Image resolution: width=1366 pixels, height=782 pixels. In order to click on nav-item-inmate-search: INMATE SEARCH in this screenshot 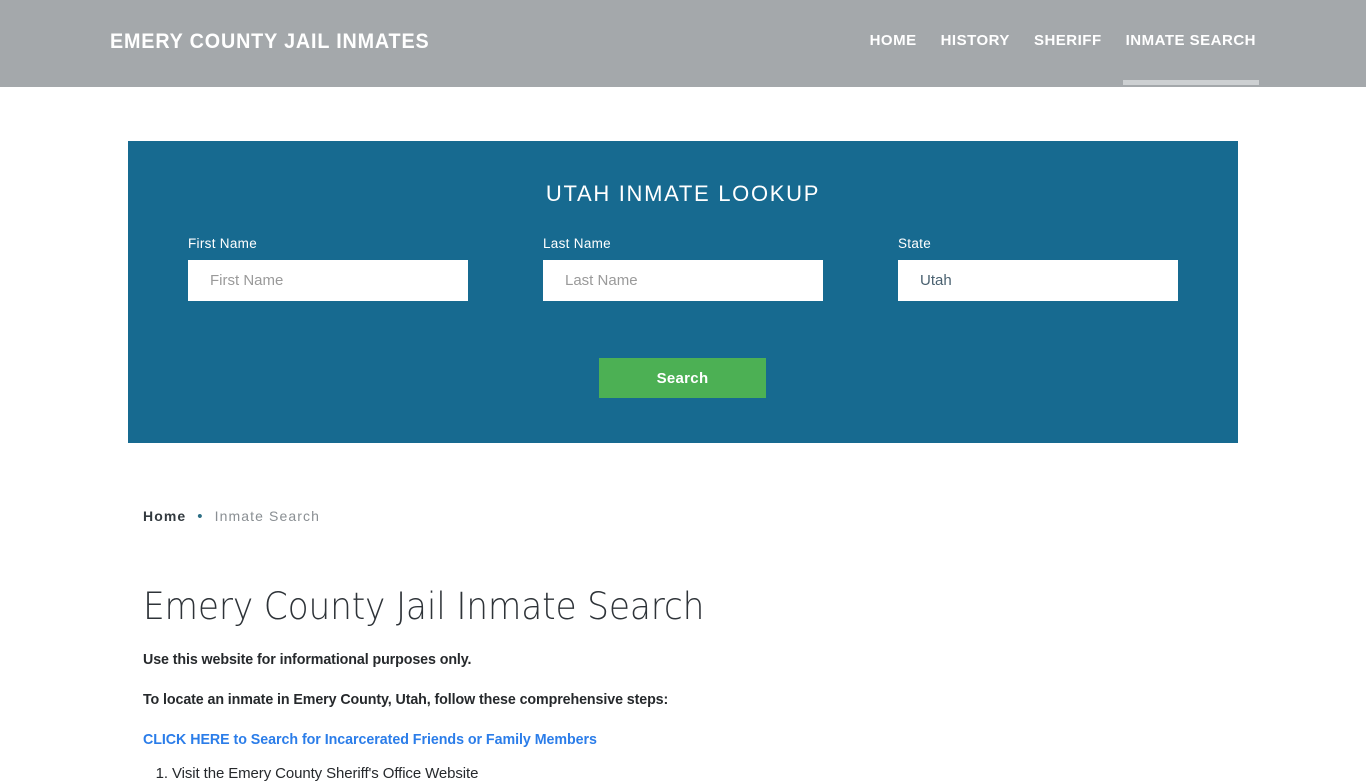, I will do `click(1191, 58)`.